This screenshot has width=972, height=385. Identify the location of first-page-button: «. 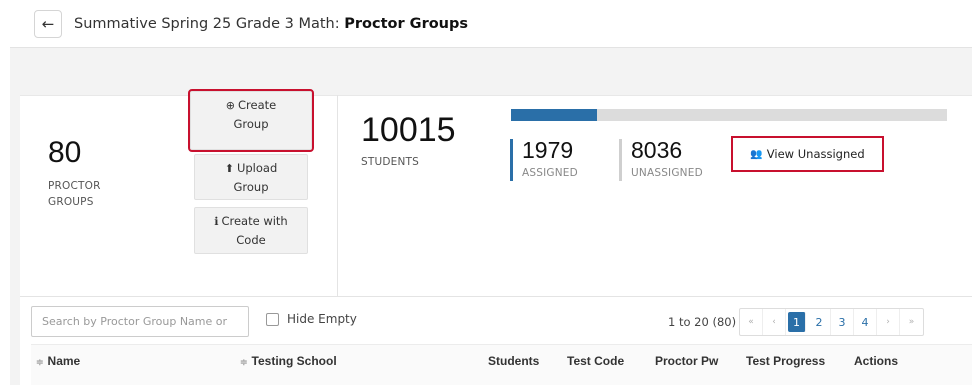
(751, 322).